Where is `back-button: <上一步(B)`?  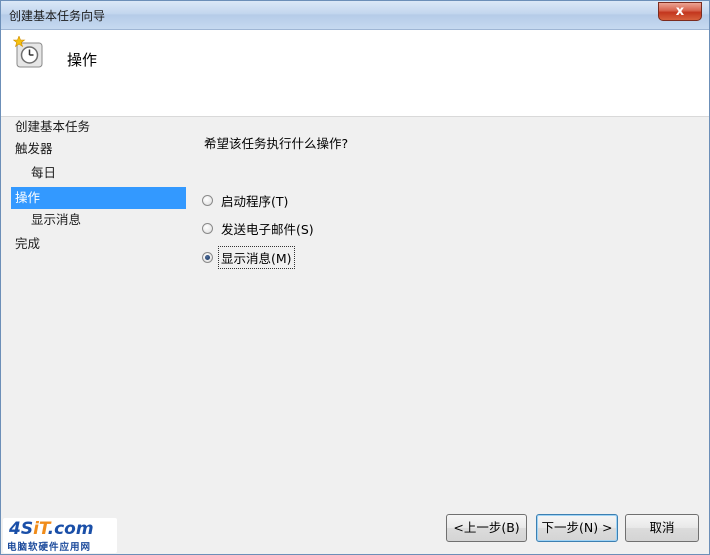 back-button: <上一步(B) is located at coordinates (486, 528).